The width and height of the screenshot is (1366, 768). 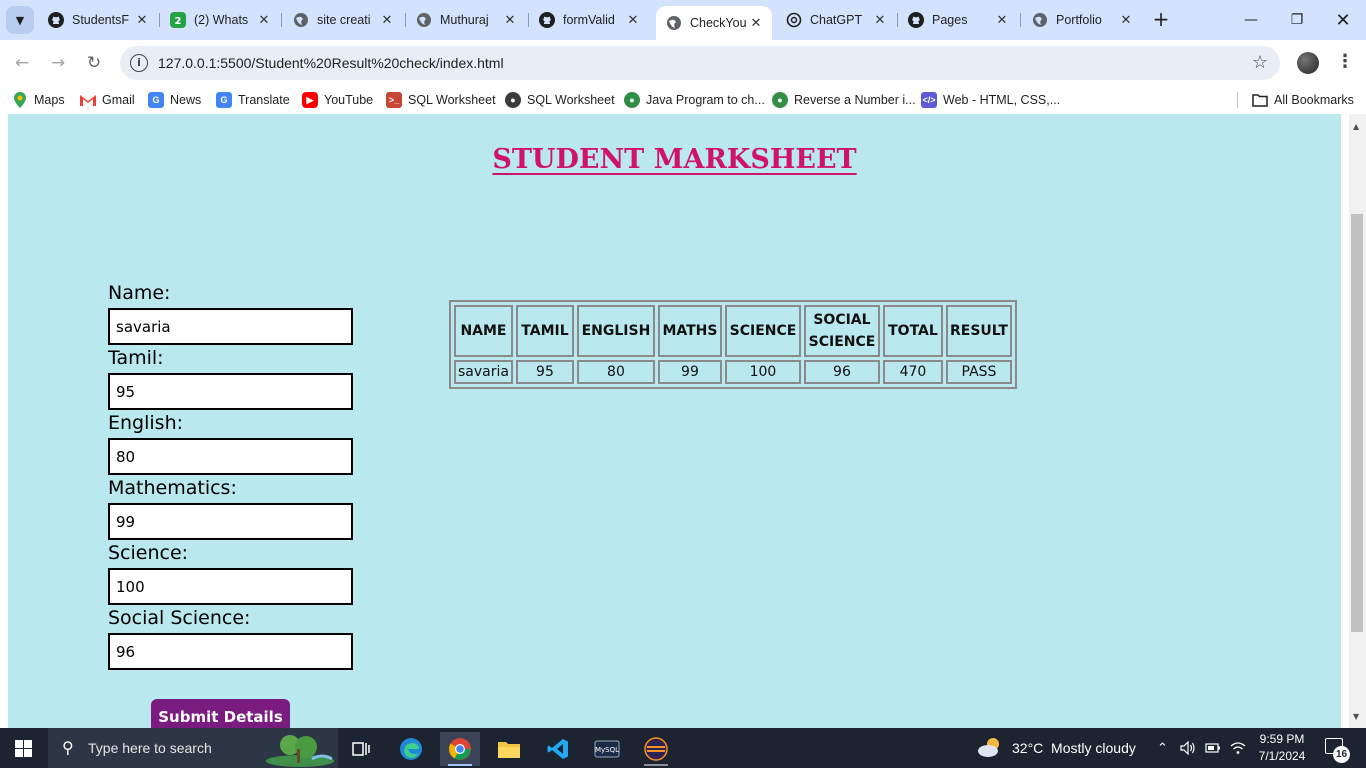 What do you see at coordinates (230, 521) in the screenshot?
I see `mathematics-input` at bounding box center [230, 521].